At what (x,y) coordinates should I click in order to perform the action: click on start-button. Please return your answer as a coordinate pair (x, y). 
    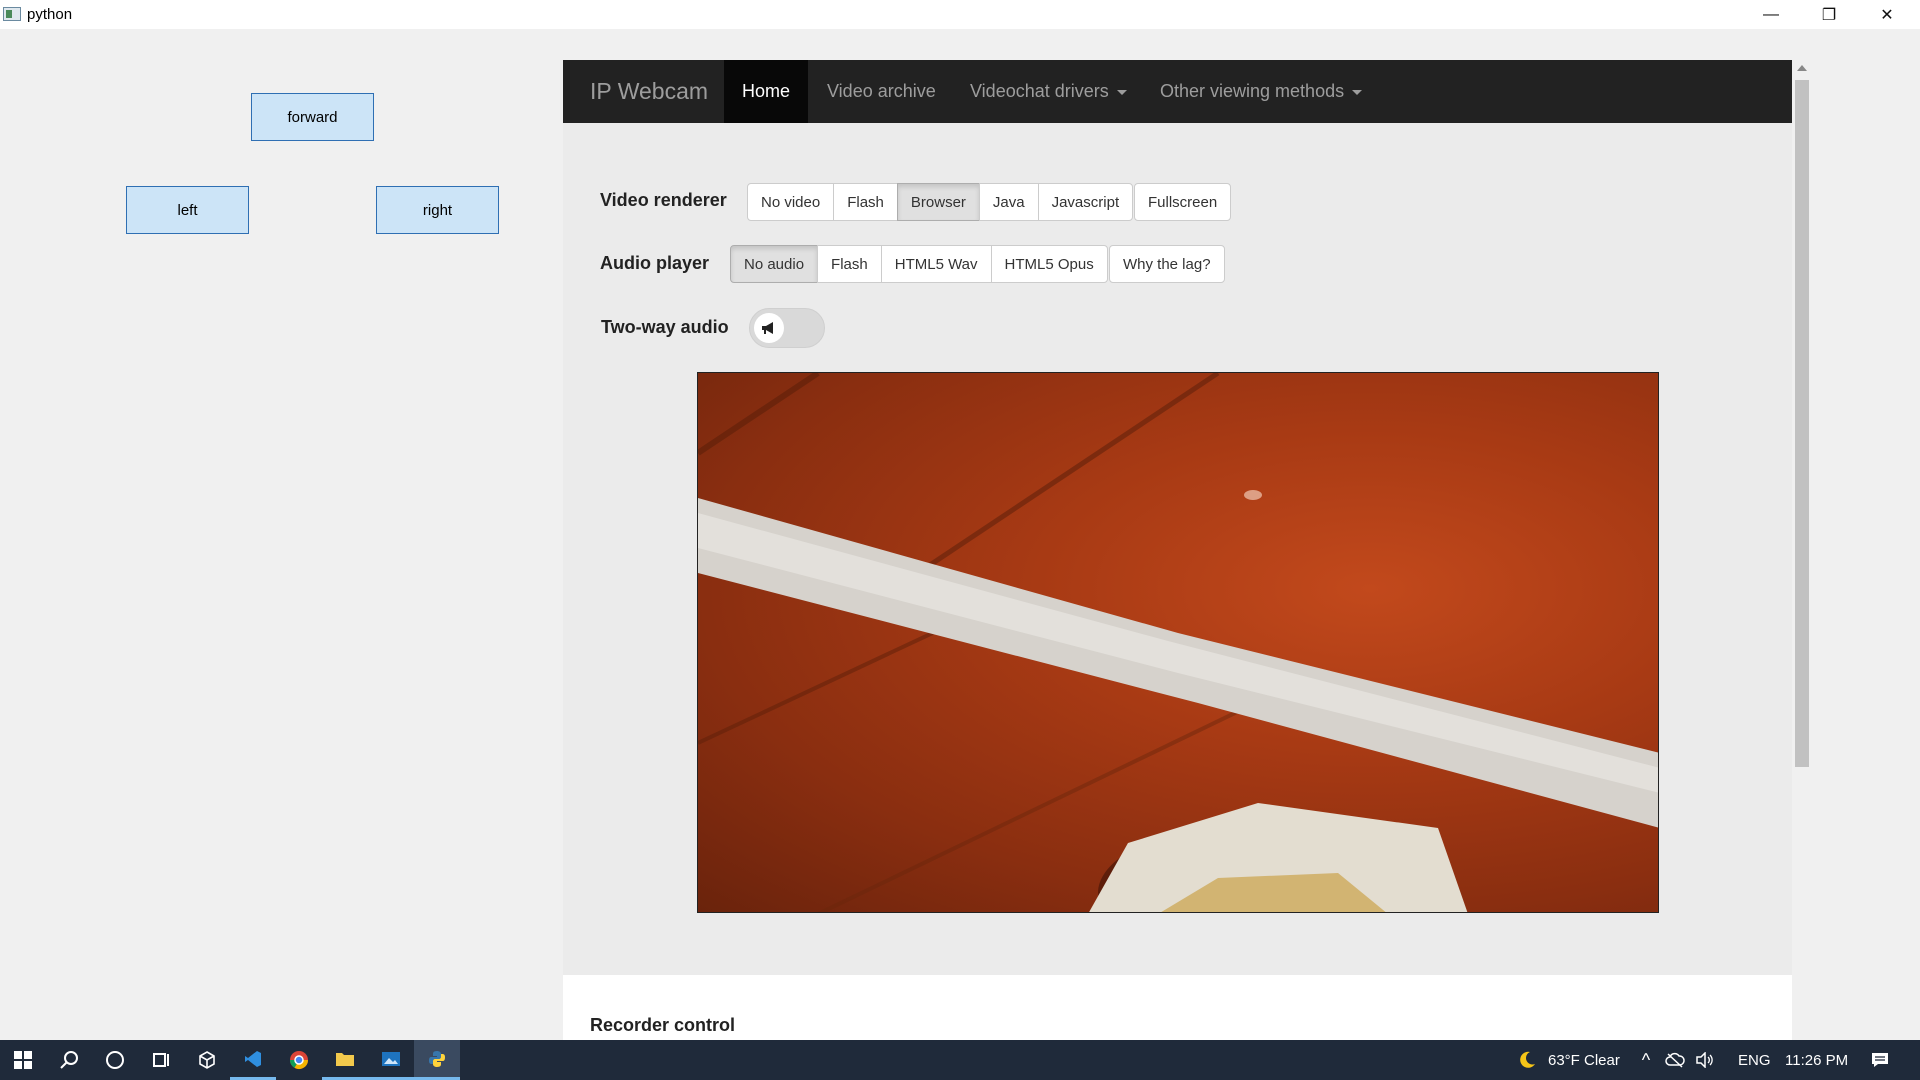
    Looking at the image, I should click on (23, 1060).